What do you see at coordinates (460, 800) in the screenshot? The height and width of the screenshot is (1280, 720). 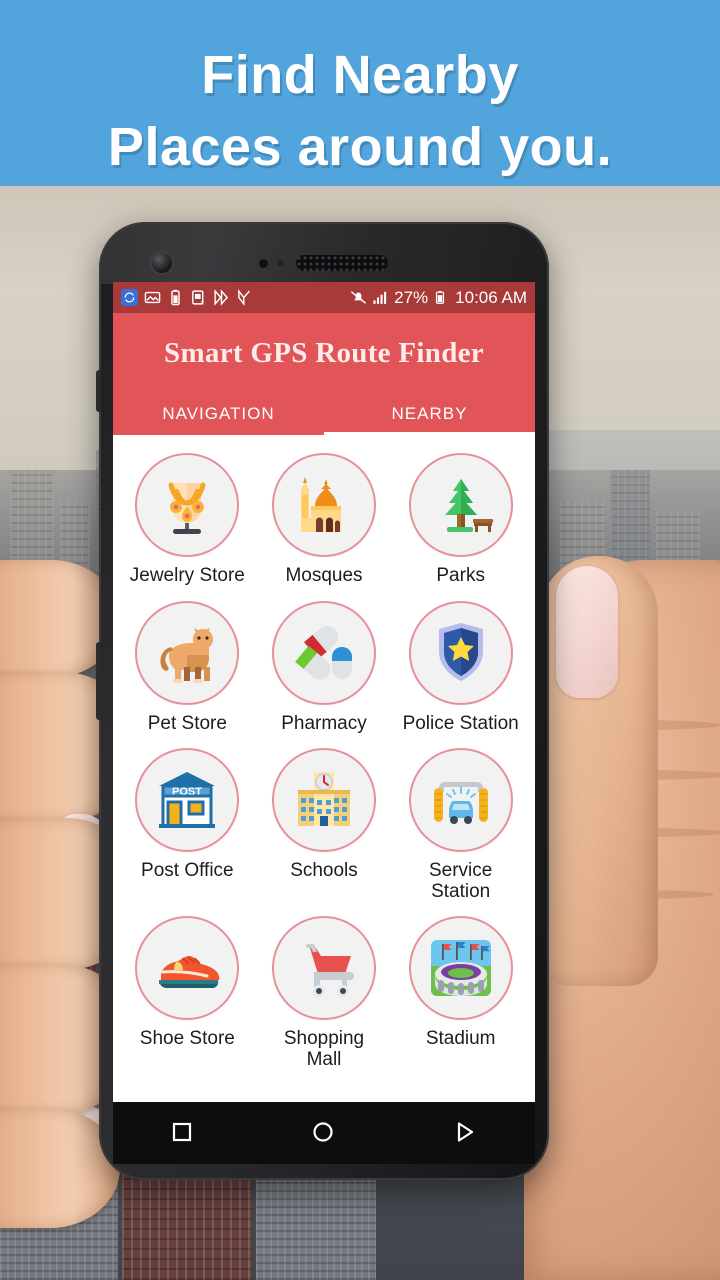 I see `car-wash-icon` at bounding box center [460, 800].